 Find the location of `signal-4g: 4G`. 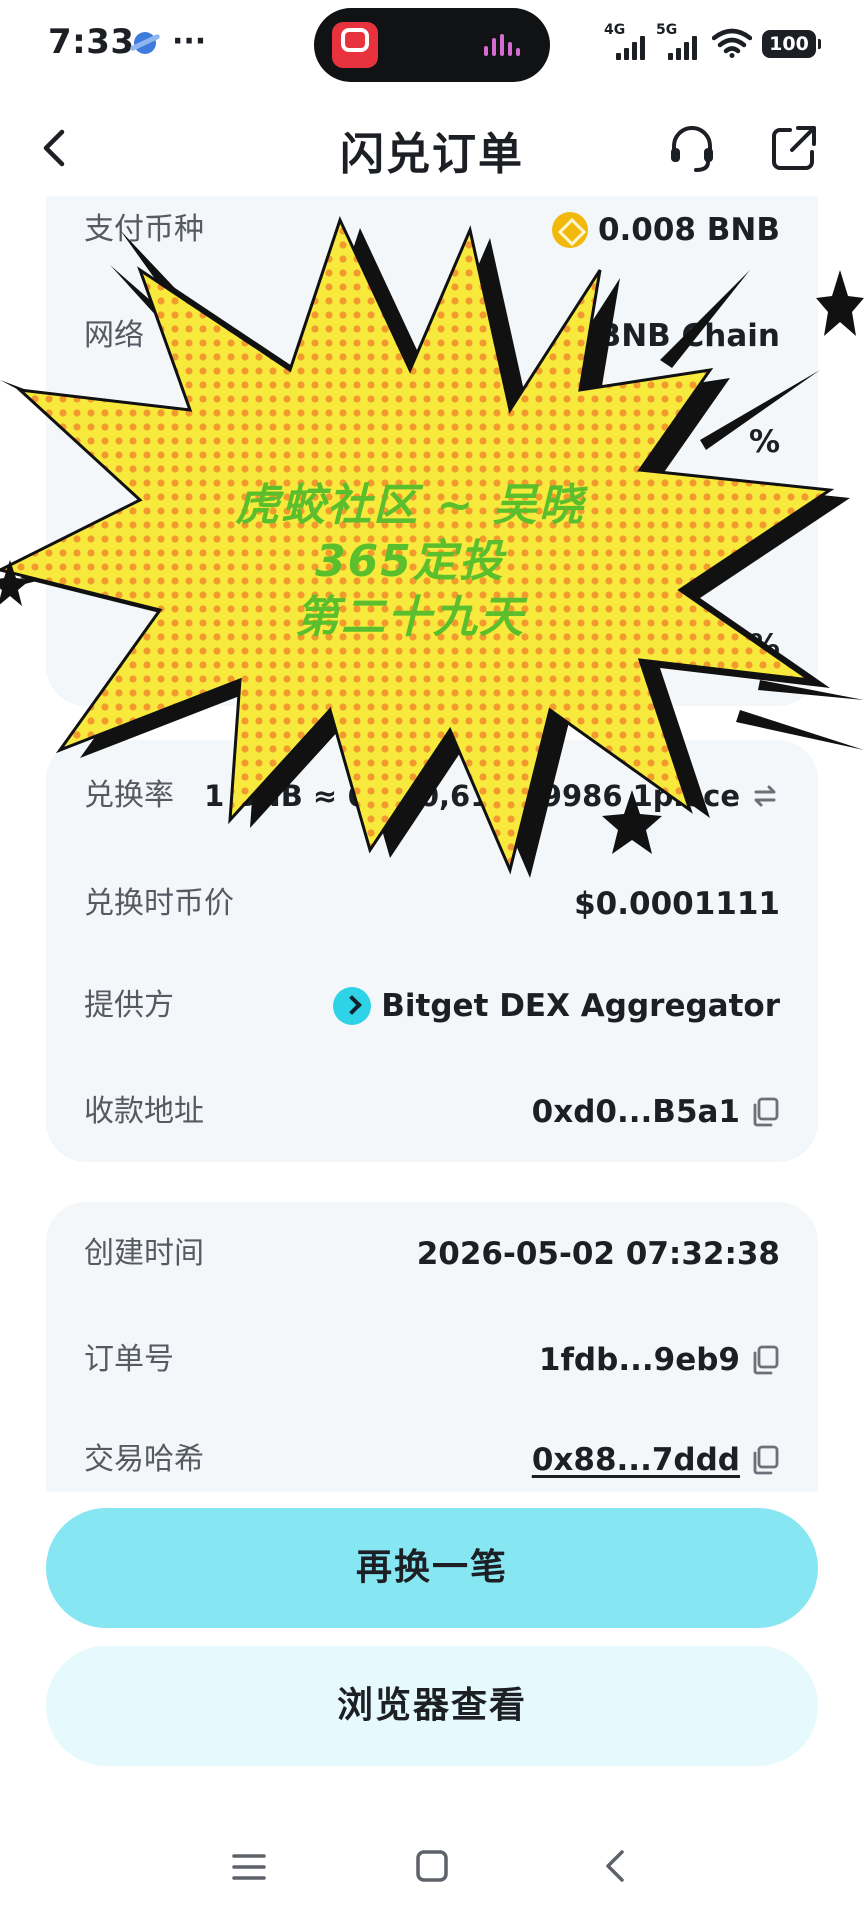

signal-4g: 4G is located at coordinates (629, 42).